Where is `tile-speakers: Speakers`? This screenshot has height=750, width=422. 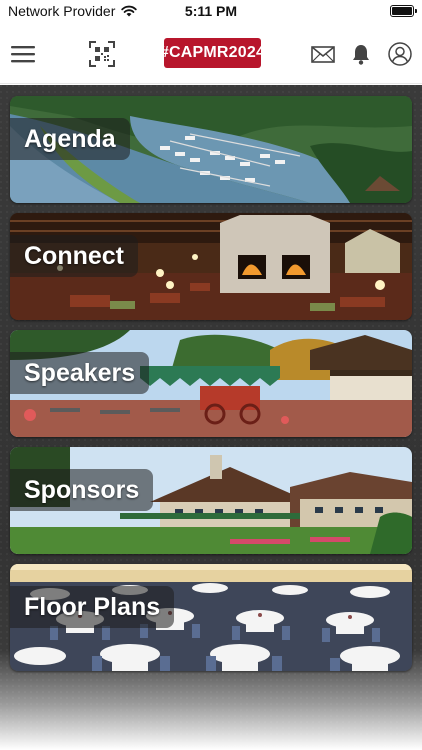
tile-speakers: Speakers is located at coordinates (211, 383).